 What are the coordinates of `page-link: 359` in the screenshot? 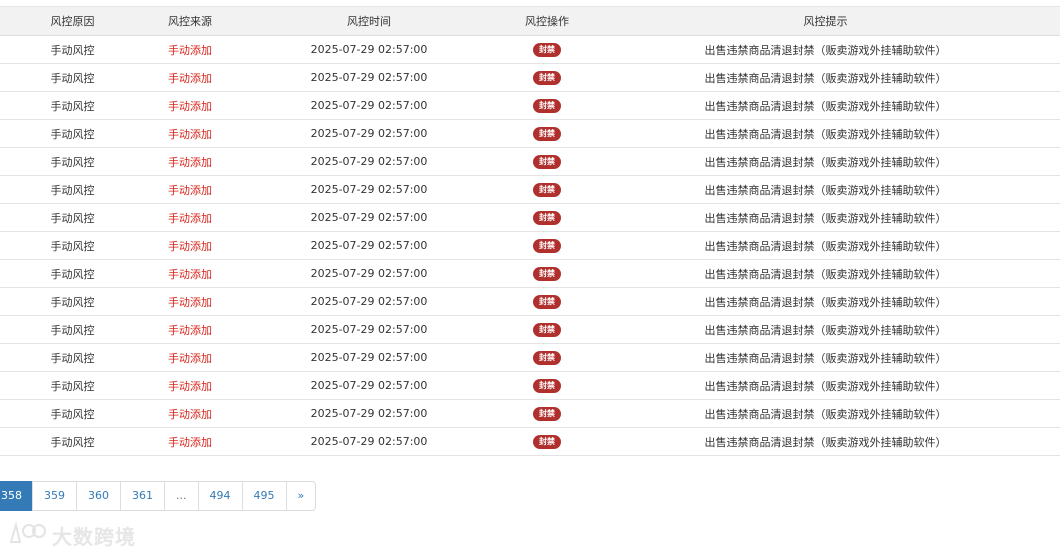 It's located at (54, 496).